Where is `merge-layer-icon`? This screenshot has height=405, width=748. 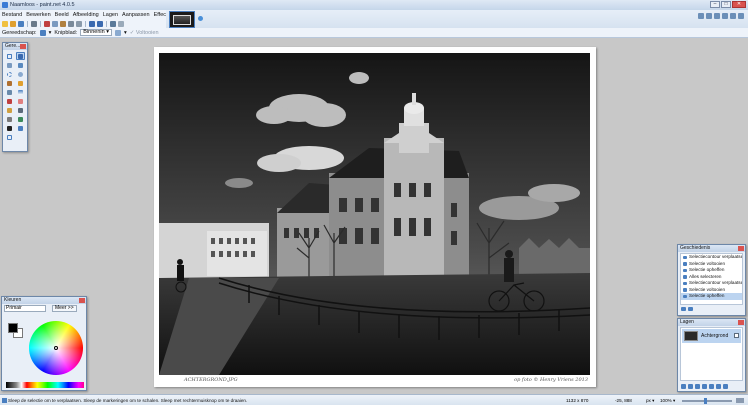
merge-layer-icon is located at coordinates (704, 386).